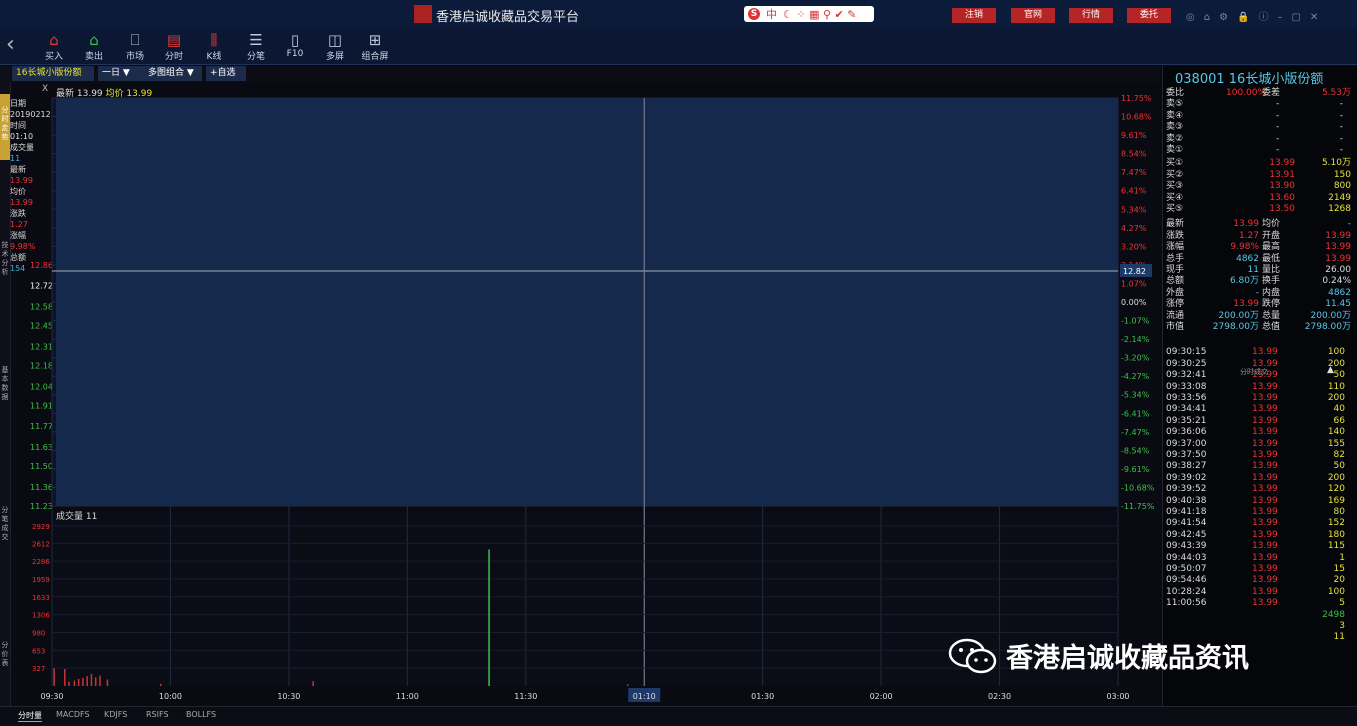 The width and height of the screenshot is (1357, 726). Describe the element at coordinates (173, 73) in the screenshot. I see `layout-select: 多图组合 ▼` at that location.